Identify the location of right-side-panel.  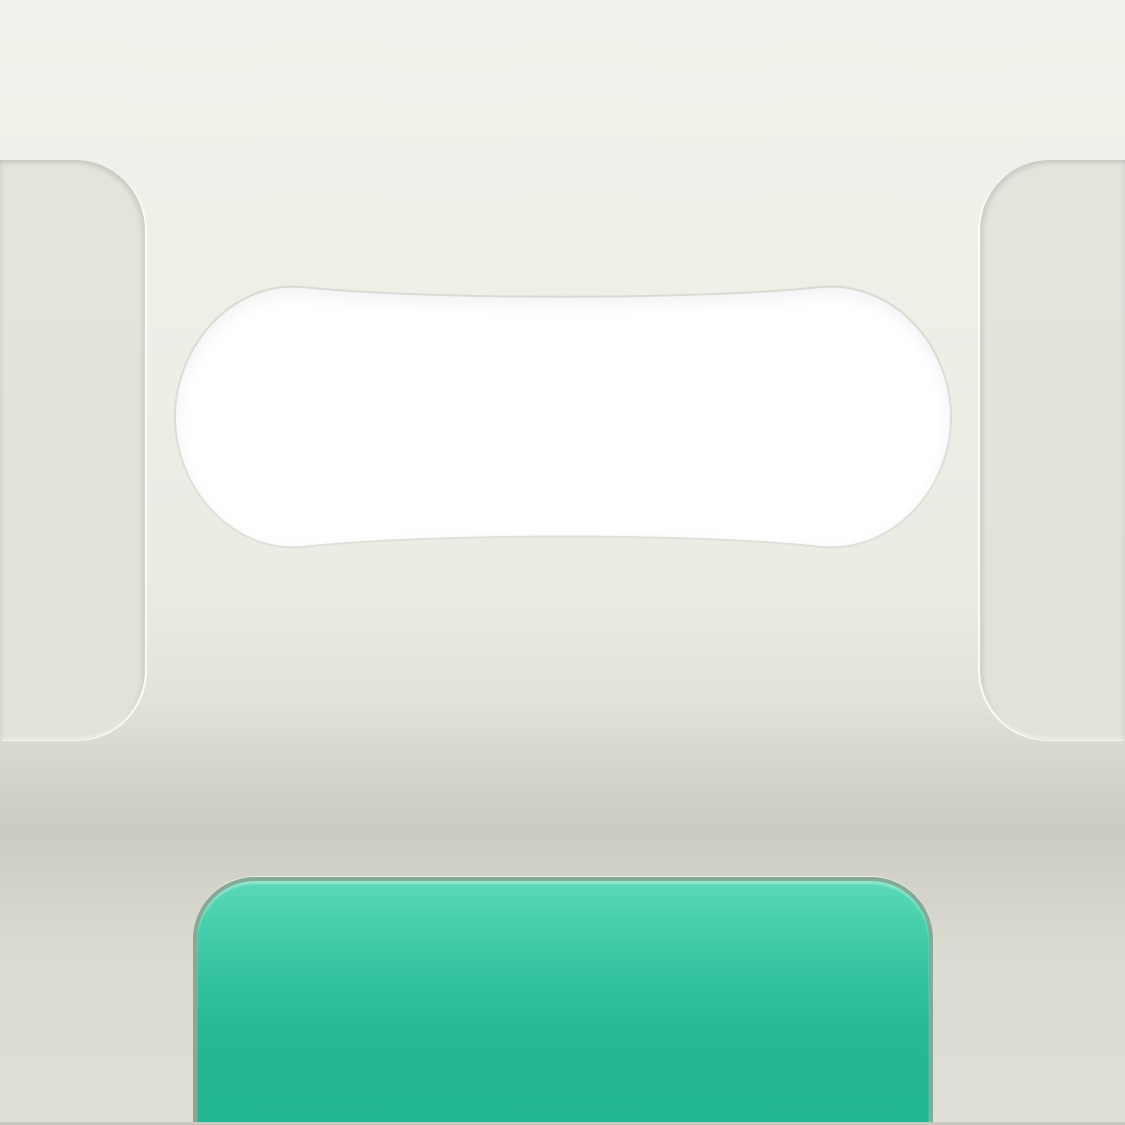
(1052, 450).